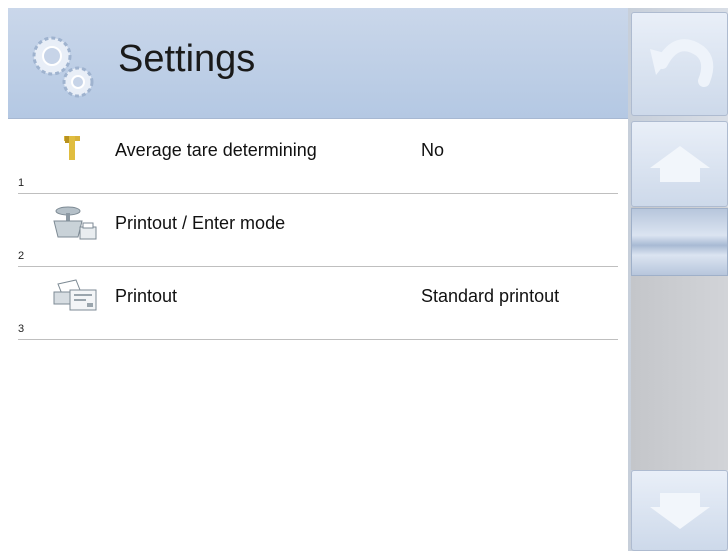  I want to click on printer-icon, so click(75, 295).